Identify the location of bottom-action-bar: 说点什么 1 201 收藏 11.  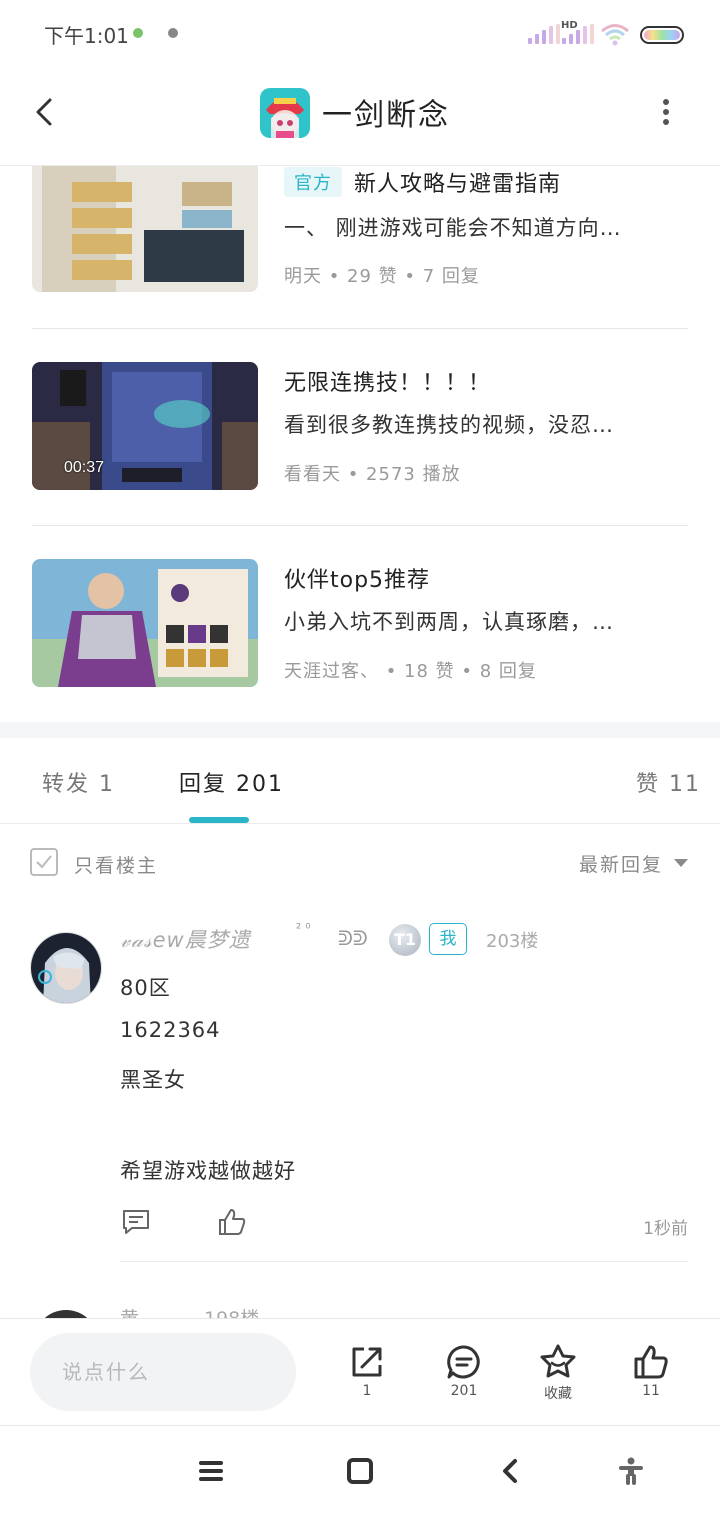
(360, 1372).